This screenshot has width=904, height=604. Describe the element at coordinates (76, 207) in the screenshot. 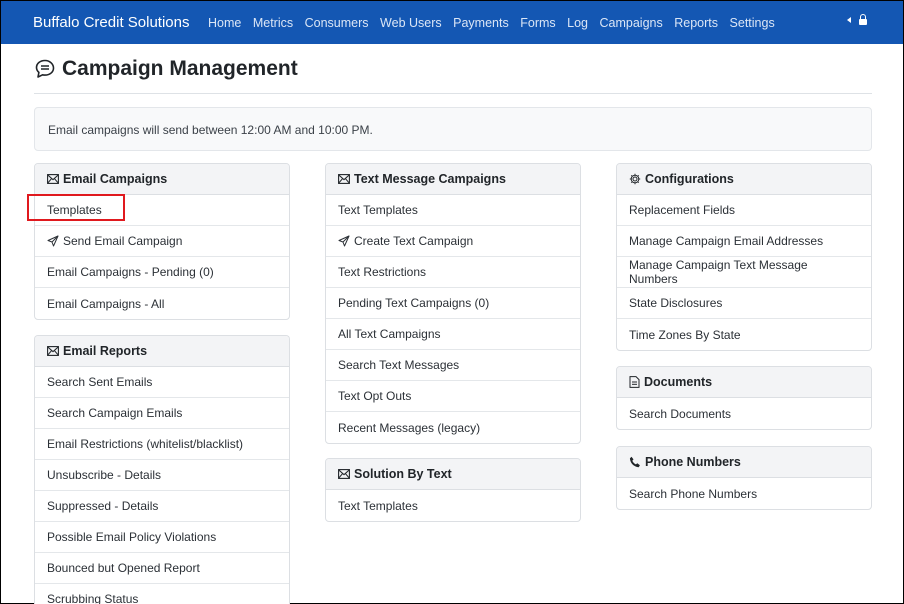

I see `highlight-box` at that location.